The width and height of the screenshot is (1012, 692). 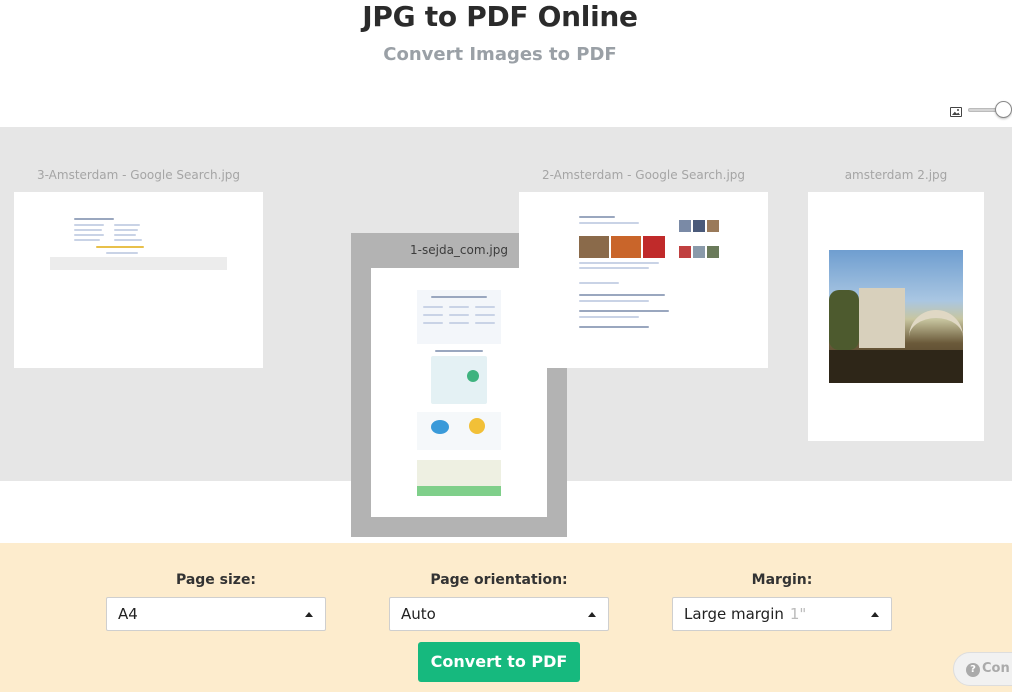 I want to click on margin-hint: 1", so click(x=798, y=614).